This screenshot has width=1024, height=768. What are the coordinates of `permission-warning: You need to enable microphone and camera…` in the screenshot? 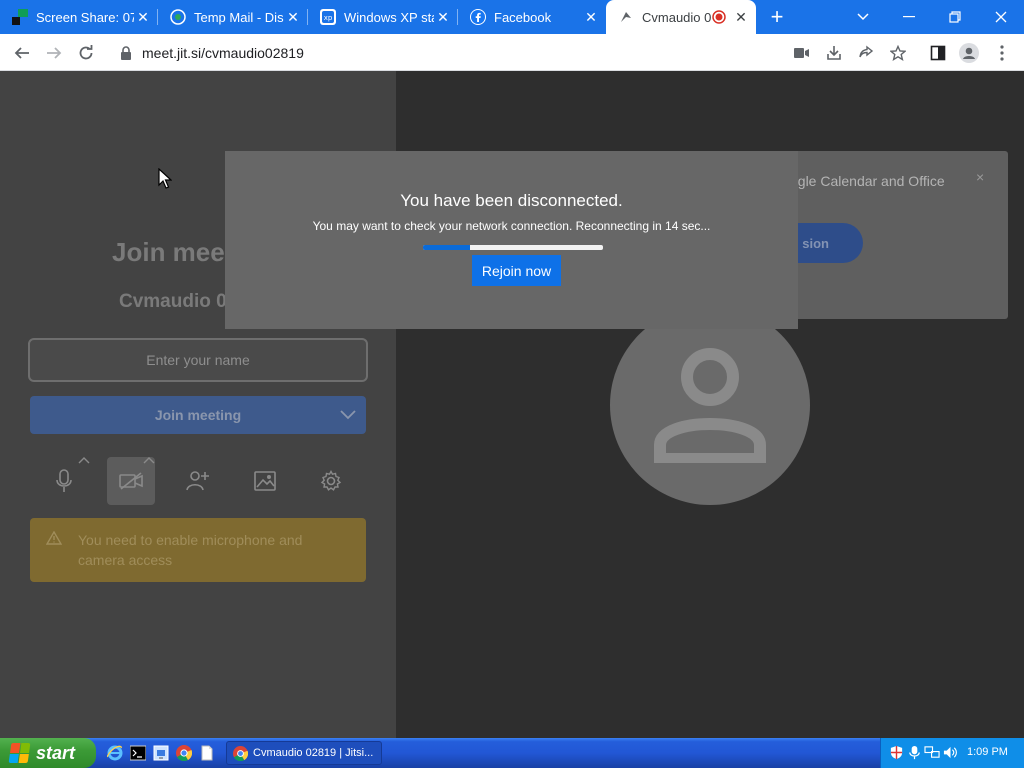 It's located at (198, 550).